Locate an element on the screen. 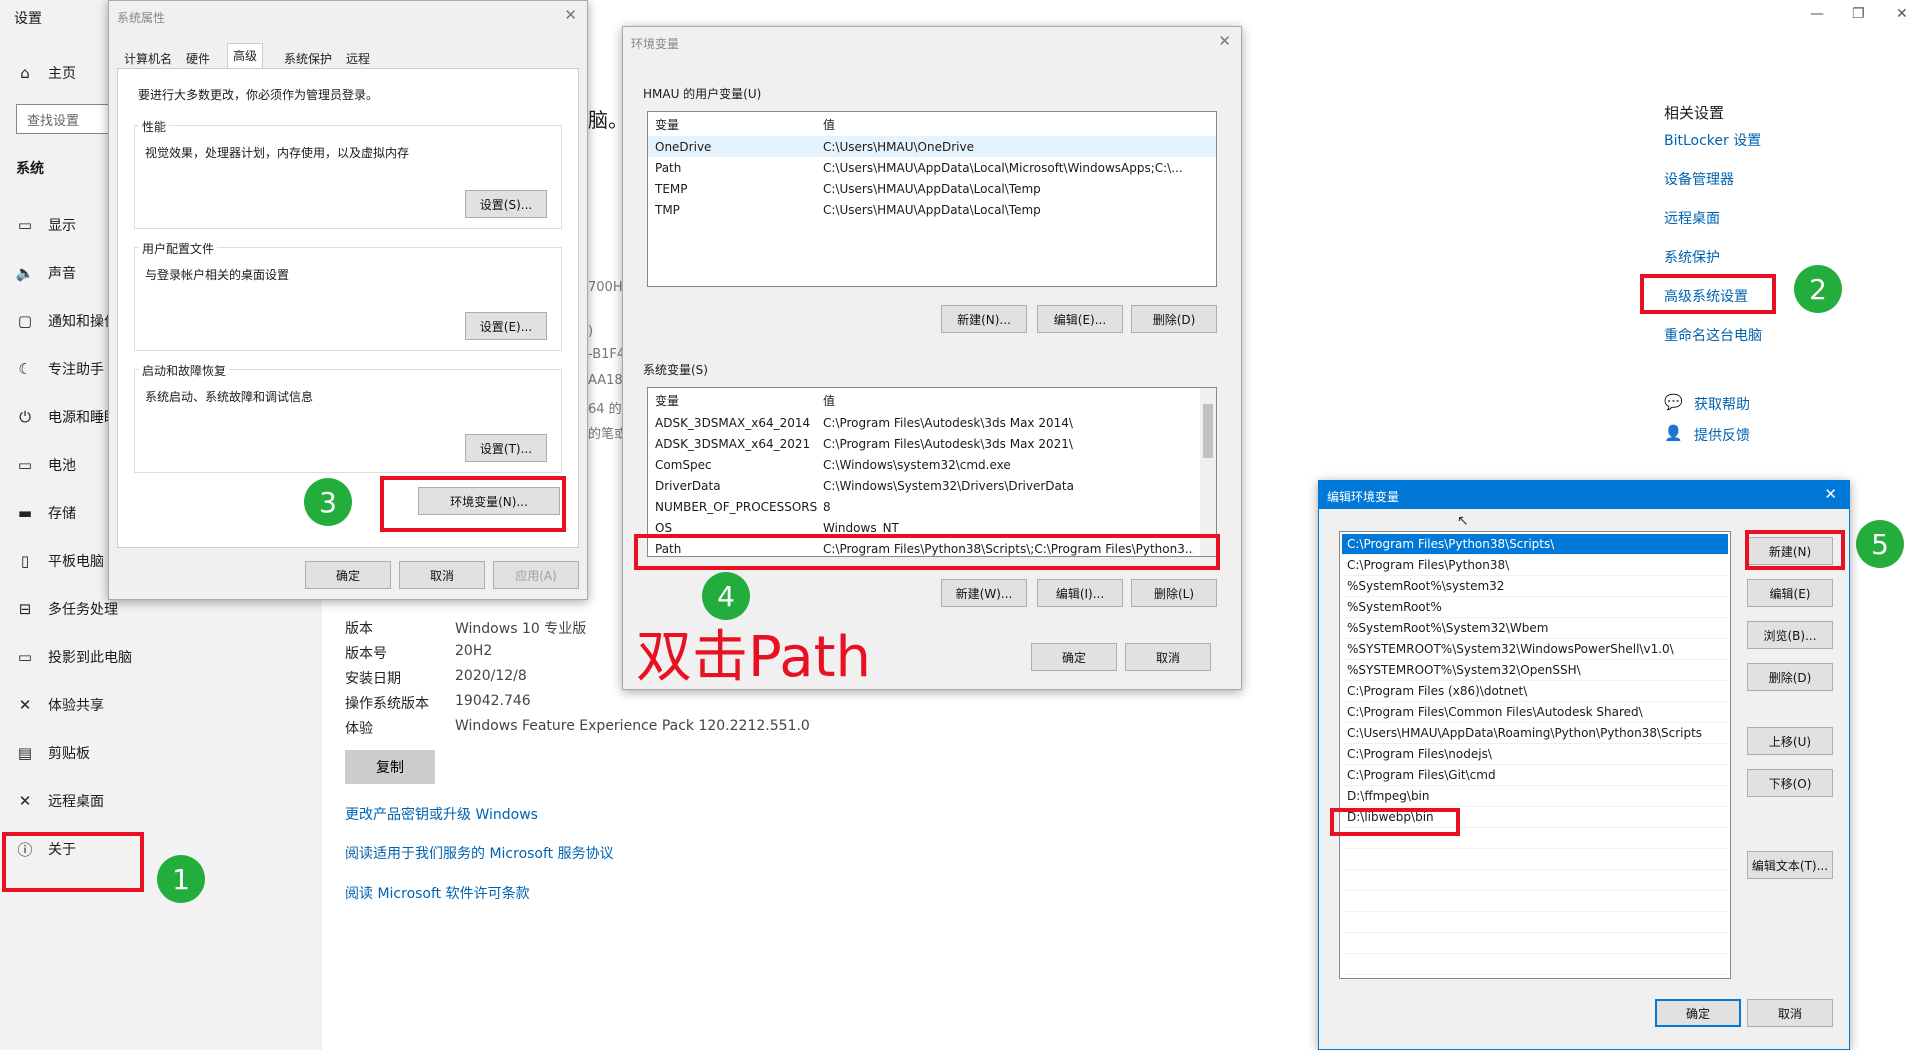 The height and width of the screenshot is (1050, 1920). sidebar-item-11: ▤ 剪贴板 is located at coordinates (161, 753).